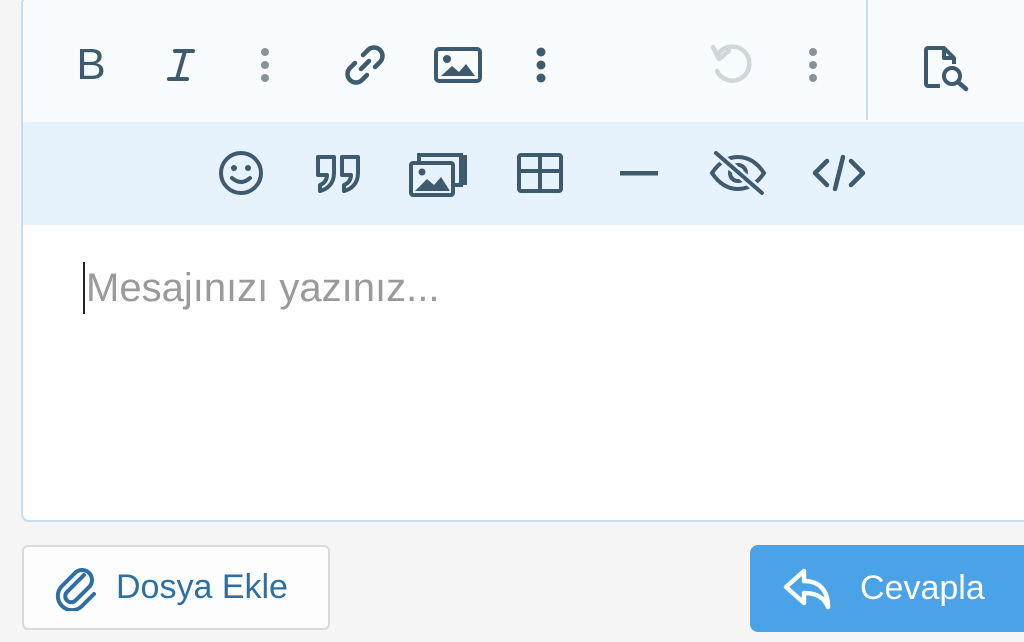  What do you see at coordinates (84, 288) in the screenshot?
I see `text-caret` at bounding box center [84, 288].